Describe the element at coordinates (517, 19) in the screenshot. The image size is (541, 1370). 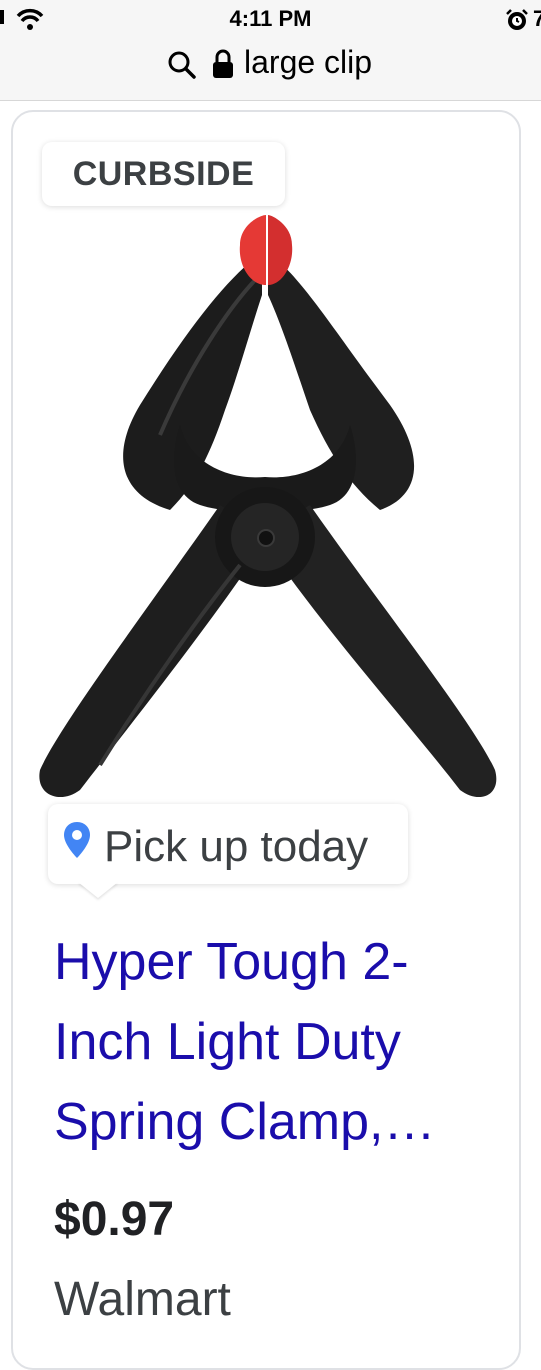
I see `alarm-icon` at that location.